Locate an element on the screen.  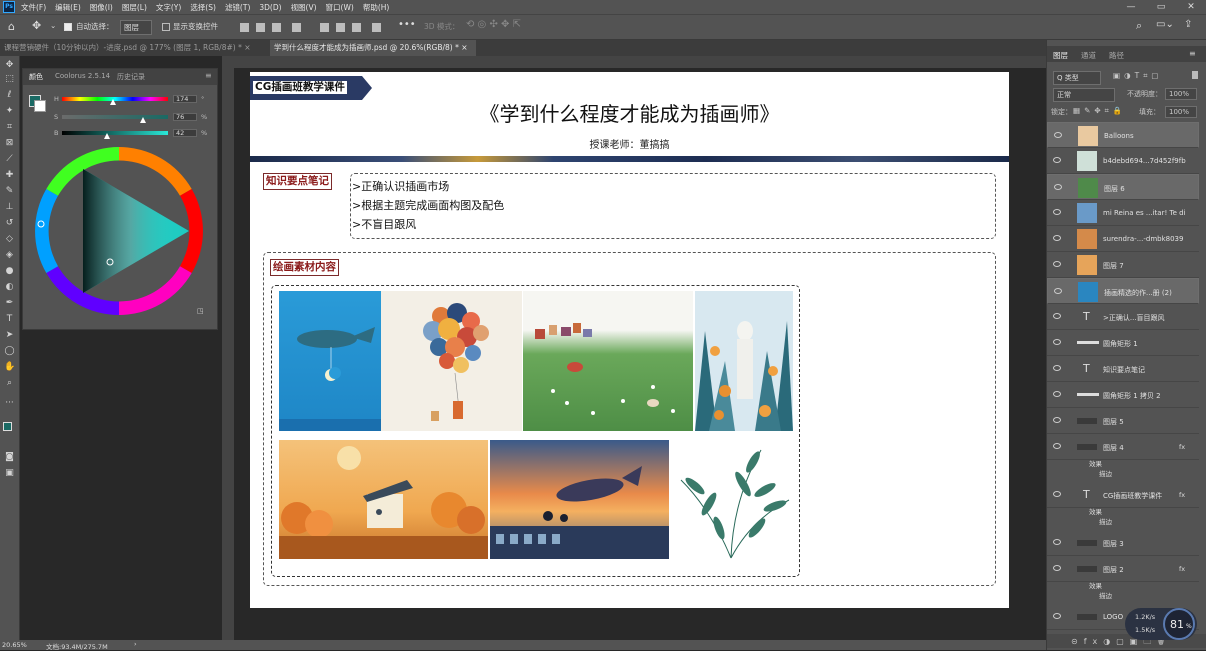
frame-tool-icon: ⊠ is located at coordinates (9, 143).